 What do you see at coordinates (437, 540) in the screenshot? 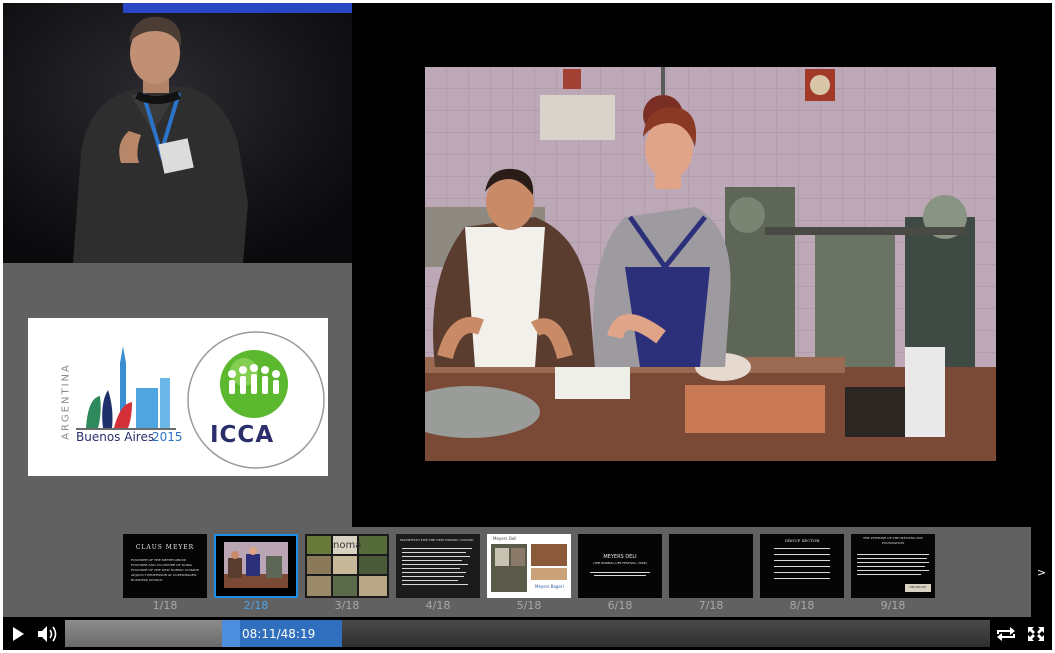
I see `thumb-title: MANIFESTO FOR THE NEW NORDIC CUISINE` at bounding box center [437, 540].